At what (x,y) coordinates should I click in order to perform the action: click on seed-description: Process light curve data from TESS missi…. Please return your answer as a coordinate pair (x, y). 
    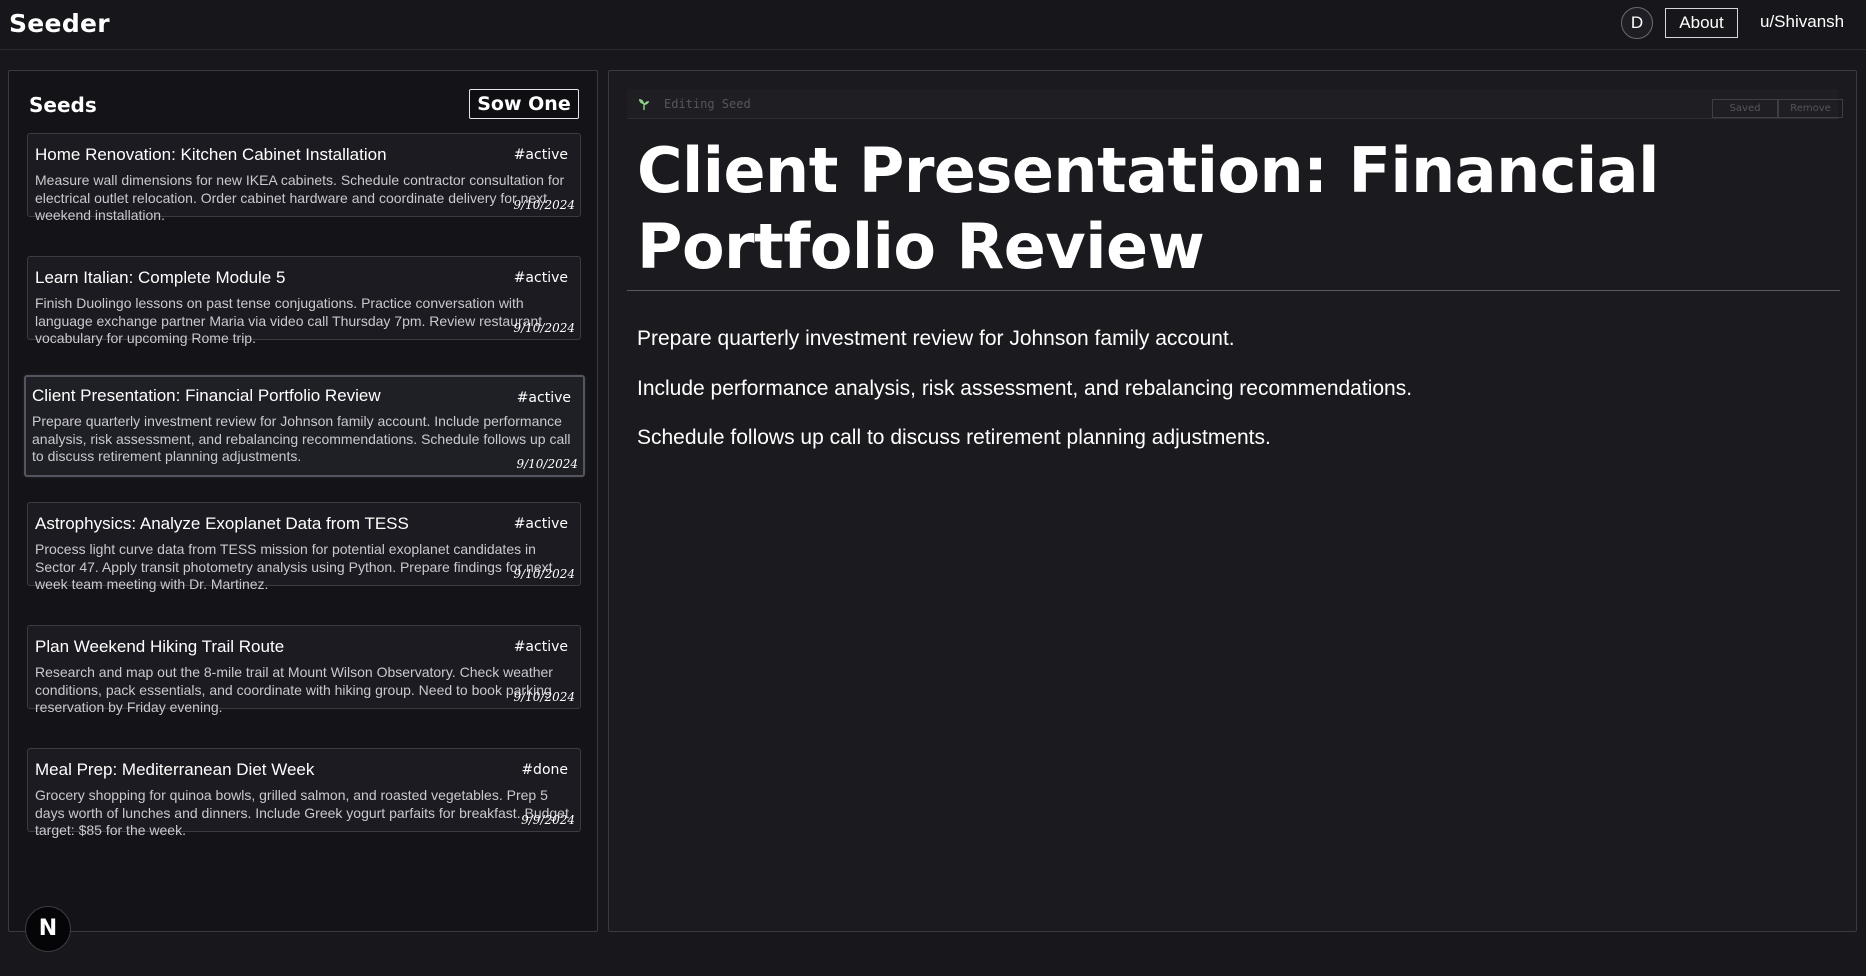
    Looking at the image, I should click on (294, 566).